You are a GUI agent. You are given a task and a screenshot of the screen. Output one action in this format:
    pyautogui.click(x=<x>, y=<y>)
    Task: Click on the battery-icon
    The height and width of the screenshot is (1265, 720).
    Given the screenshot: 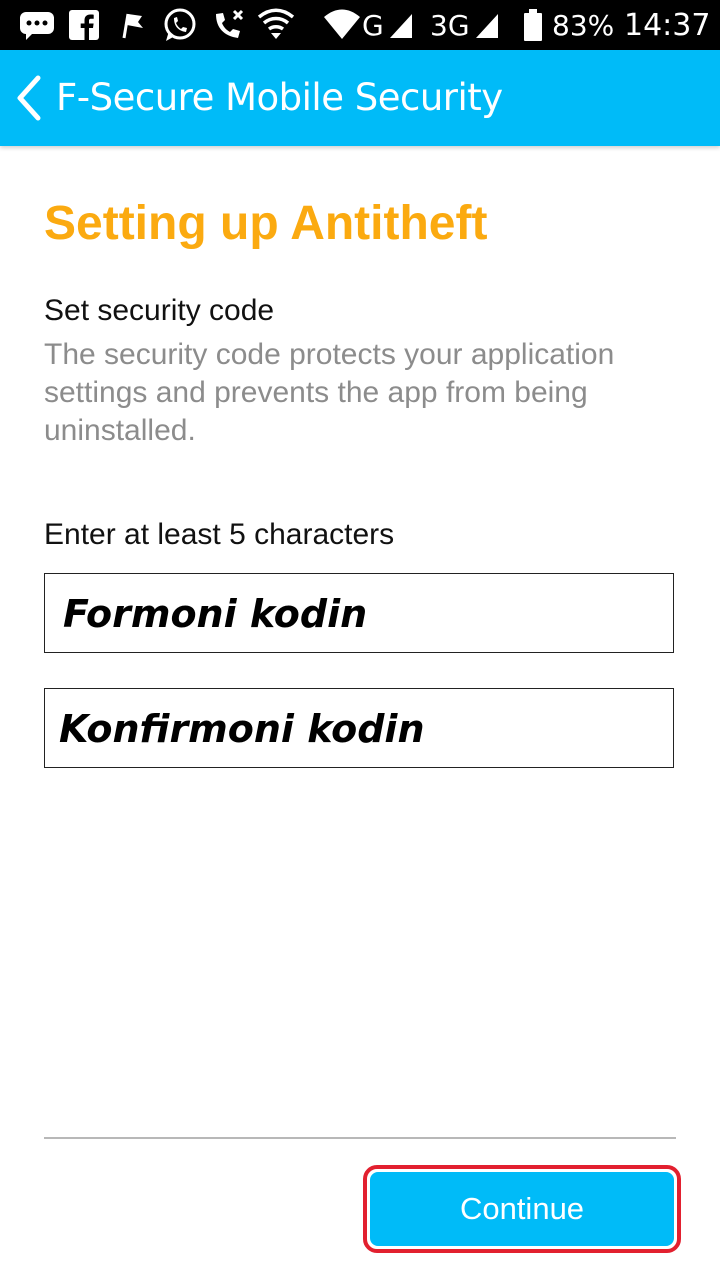 What is the action you would take?
    pyautogui.click(x=533, y=25)
    